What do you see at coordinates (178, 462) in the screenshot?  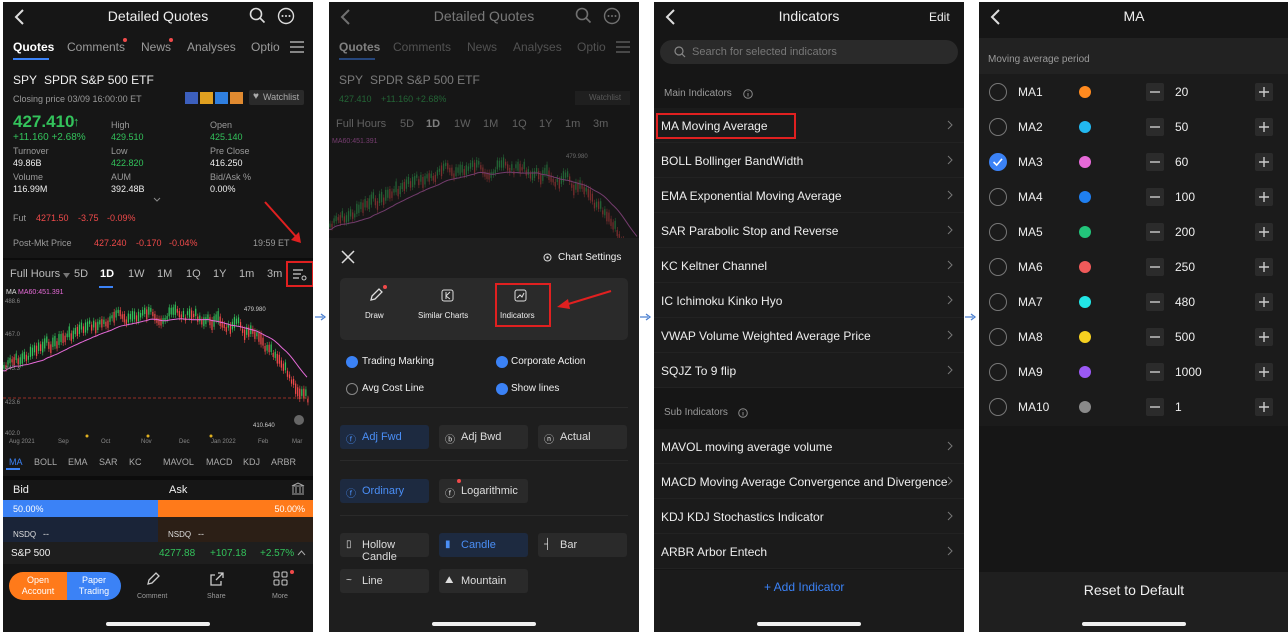 I see `indicator-tab: MAVOL` at bounding box center [178, 462].